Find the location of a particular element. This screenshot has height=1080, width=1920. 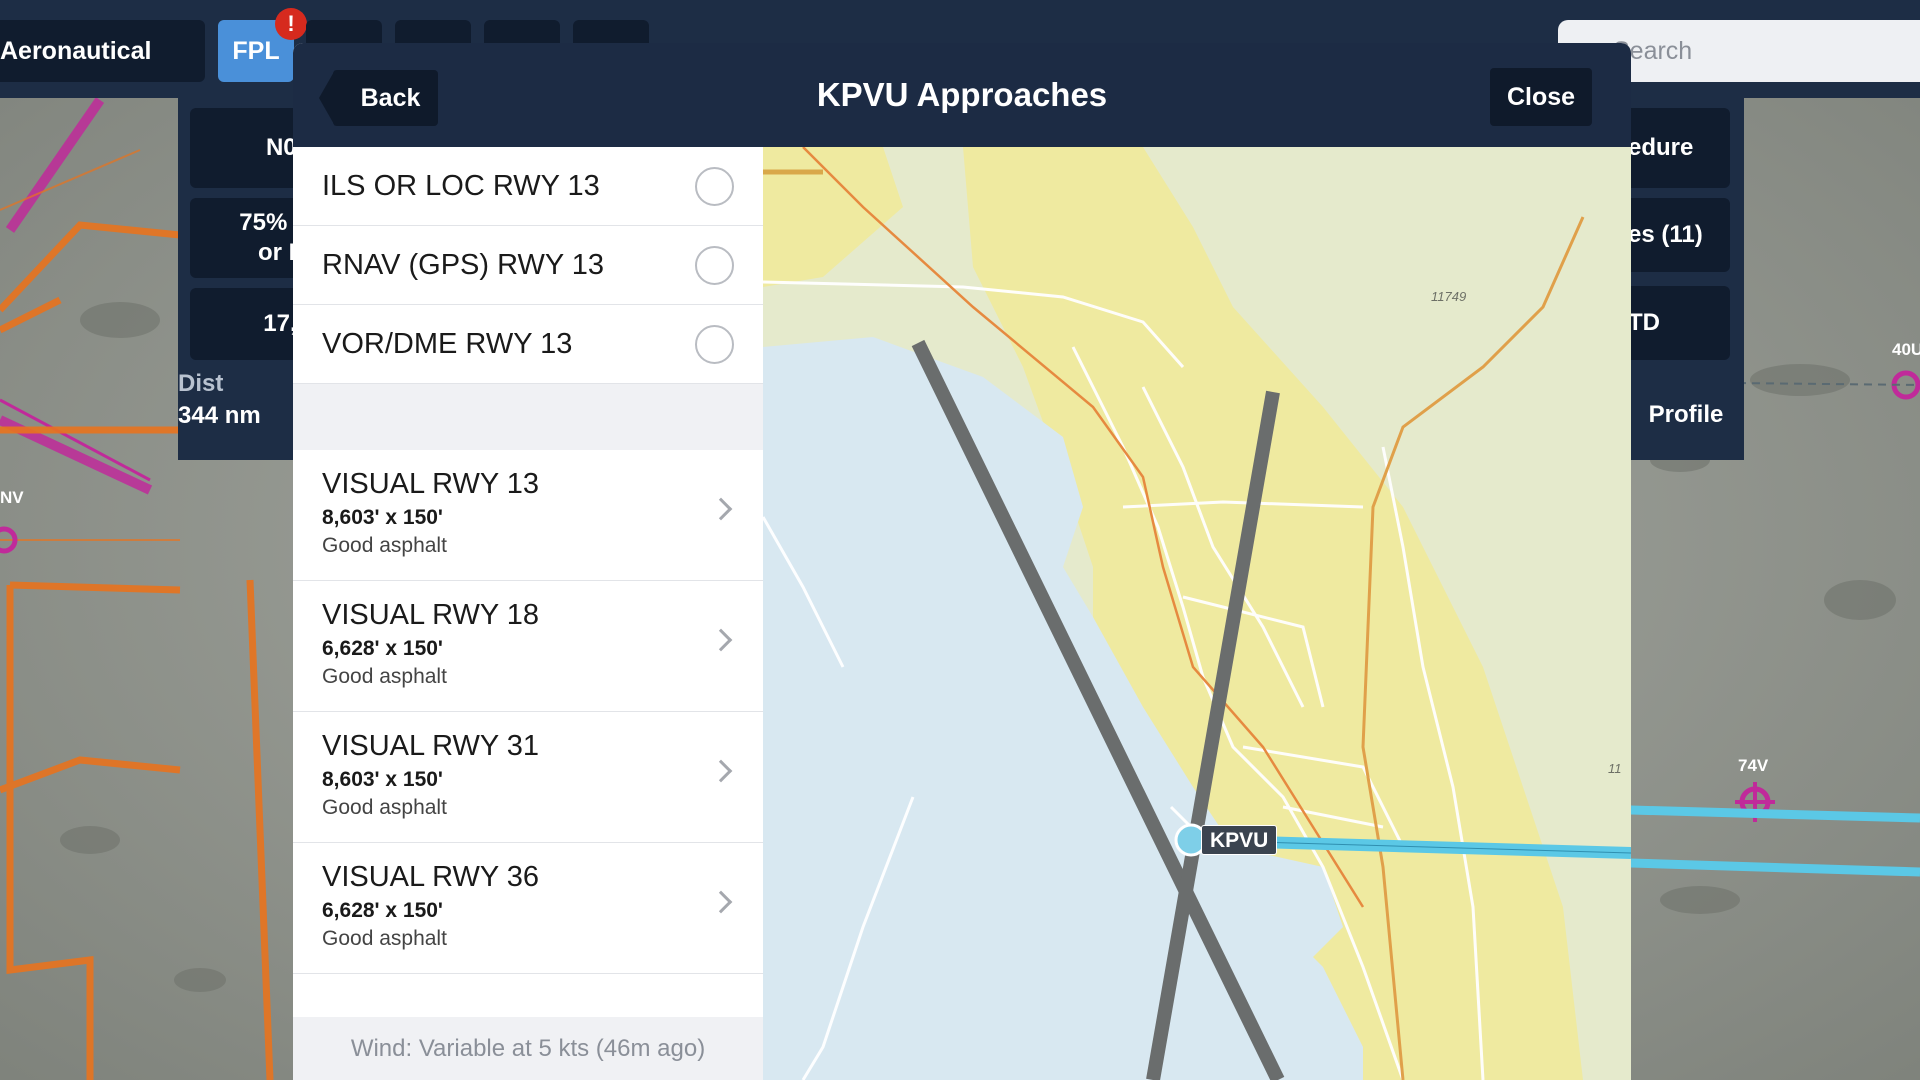

visual-approach-row-36: VISUAL RWY 36 6,628' x 150' Good asphalt is located at coordinates (528, 908).